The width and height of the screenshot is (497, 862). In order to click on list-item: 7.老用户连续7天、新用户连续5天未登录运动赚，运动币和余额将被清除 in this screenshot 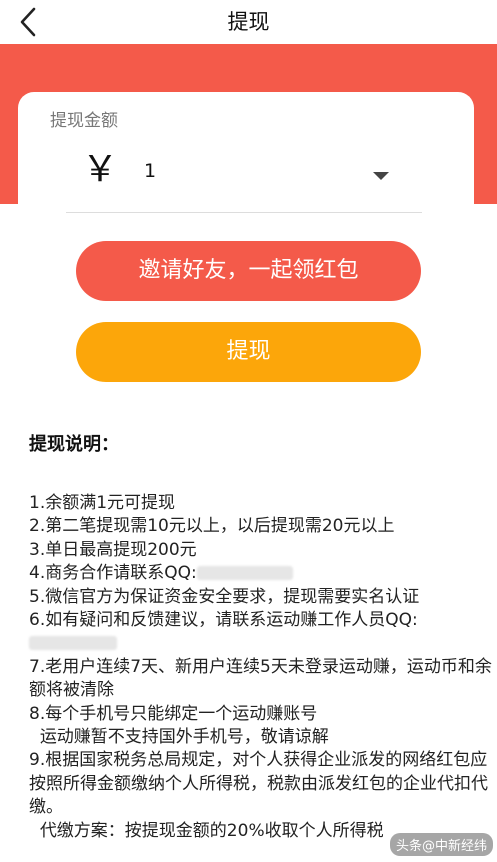, I will do `click(260, 678)`.